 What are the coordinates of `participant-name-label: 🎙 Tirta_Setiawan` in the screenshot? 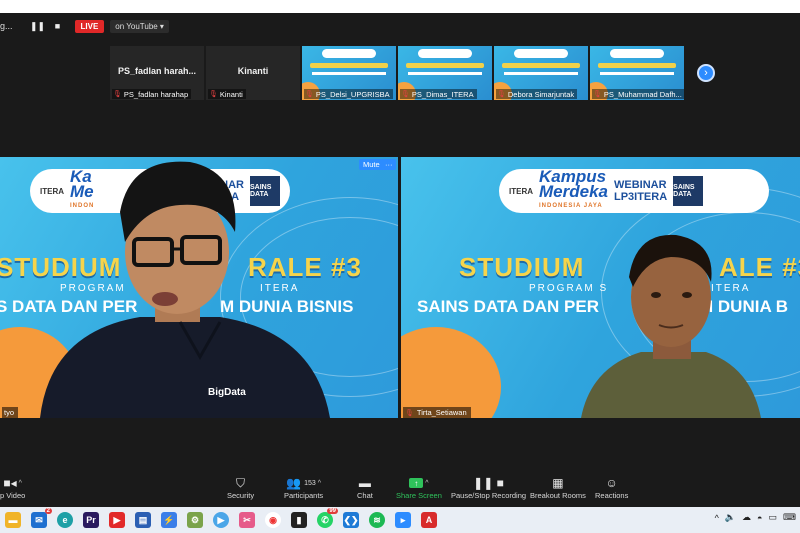 It's located at (437, 412).